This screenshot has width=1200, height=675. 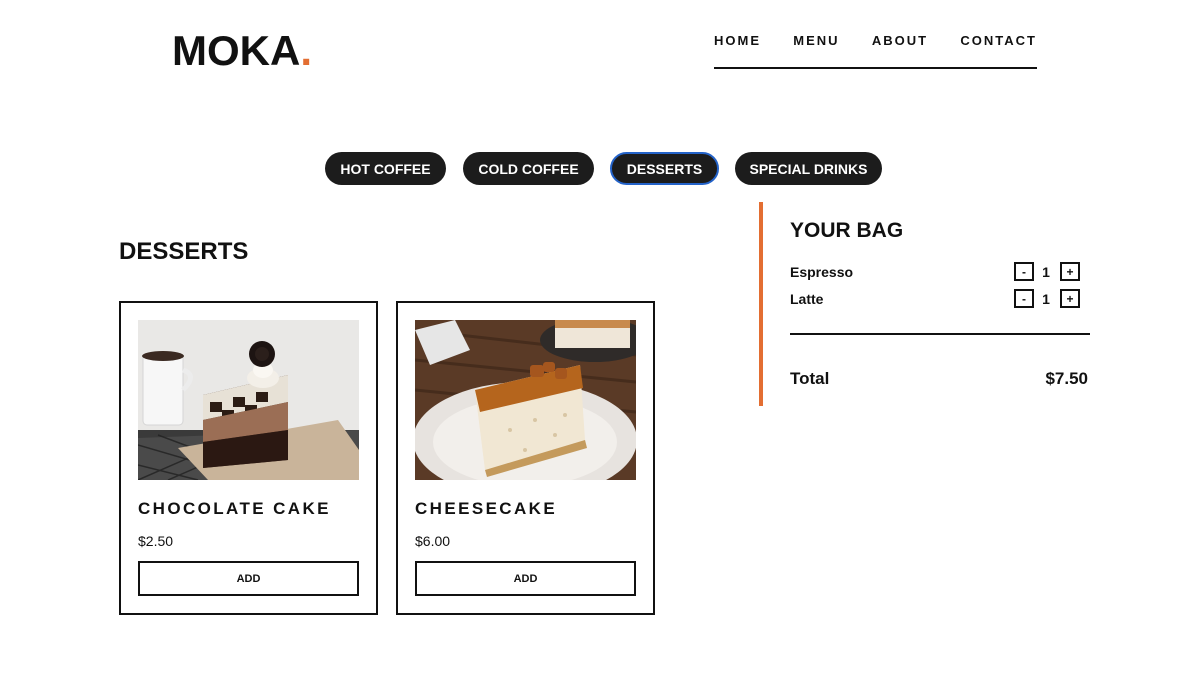 What do you see at coordinates (940, 334) in the screenshot?
I see `bag-divider` at bounding box center [940, 334].